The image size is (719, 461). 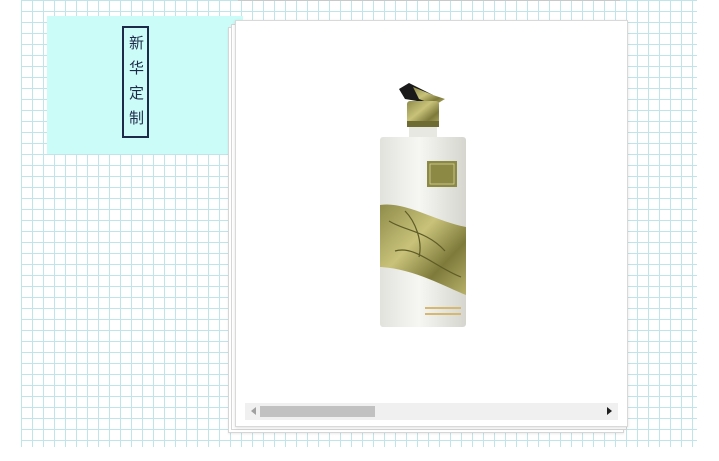 What do you see at coordinates (609, 411) in the screenshot?
I see `scroll-right-arrow-icon` at bounding box center [609, 411].